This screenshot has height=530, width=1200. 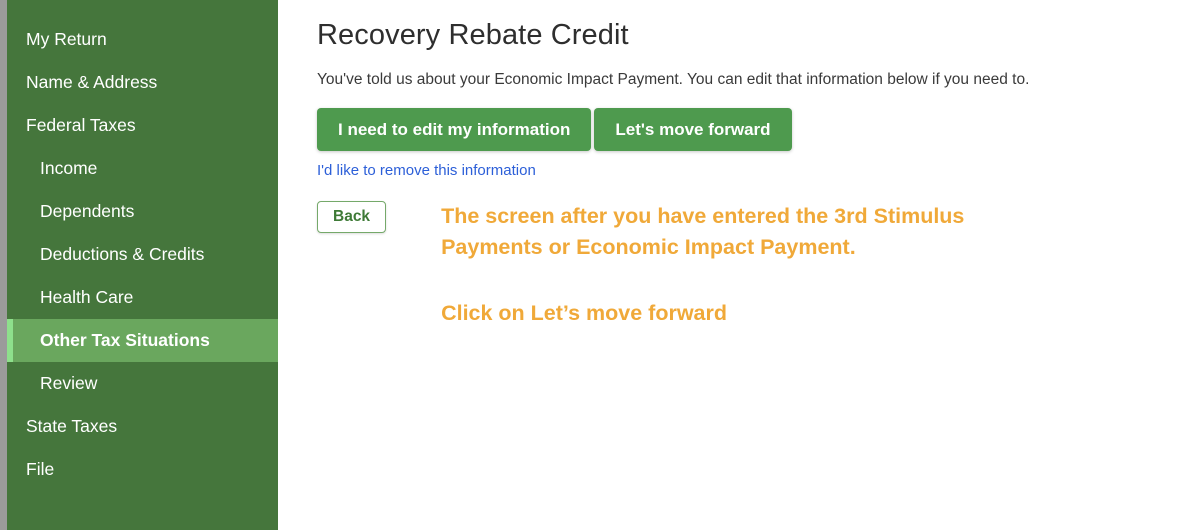 I want to click on page-title: Recovery Rebate Credit, so click(x=473, y=35).